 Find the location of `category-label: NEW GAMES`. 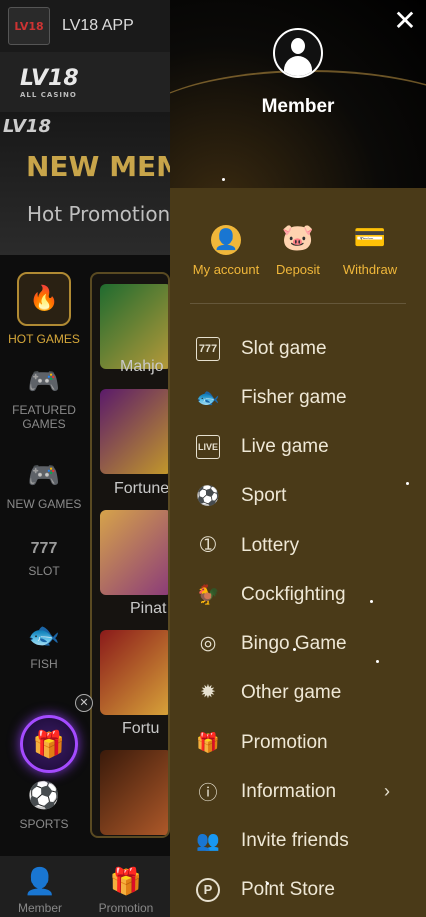

category-label: NEW GAMES is located at coordinates (44, 504).